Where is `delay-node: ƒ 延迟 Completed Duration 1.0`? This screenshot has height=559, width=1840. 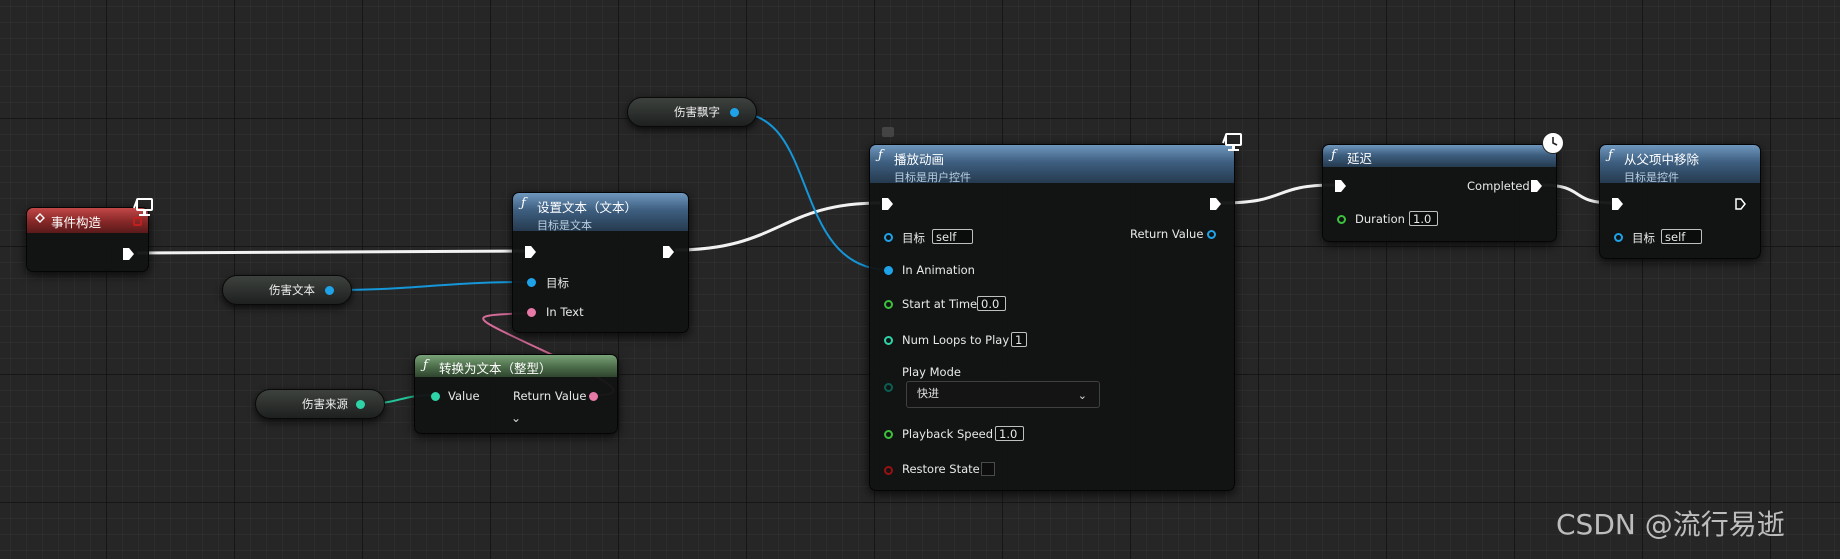 delay-node: ƒ 延迟 Completed Duration 1.0 is located at coordinates (1439, 193).